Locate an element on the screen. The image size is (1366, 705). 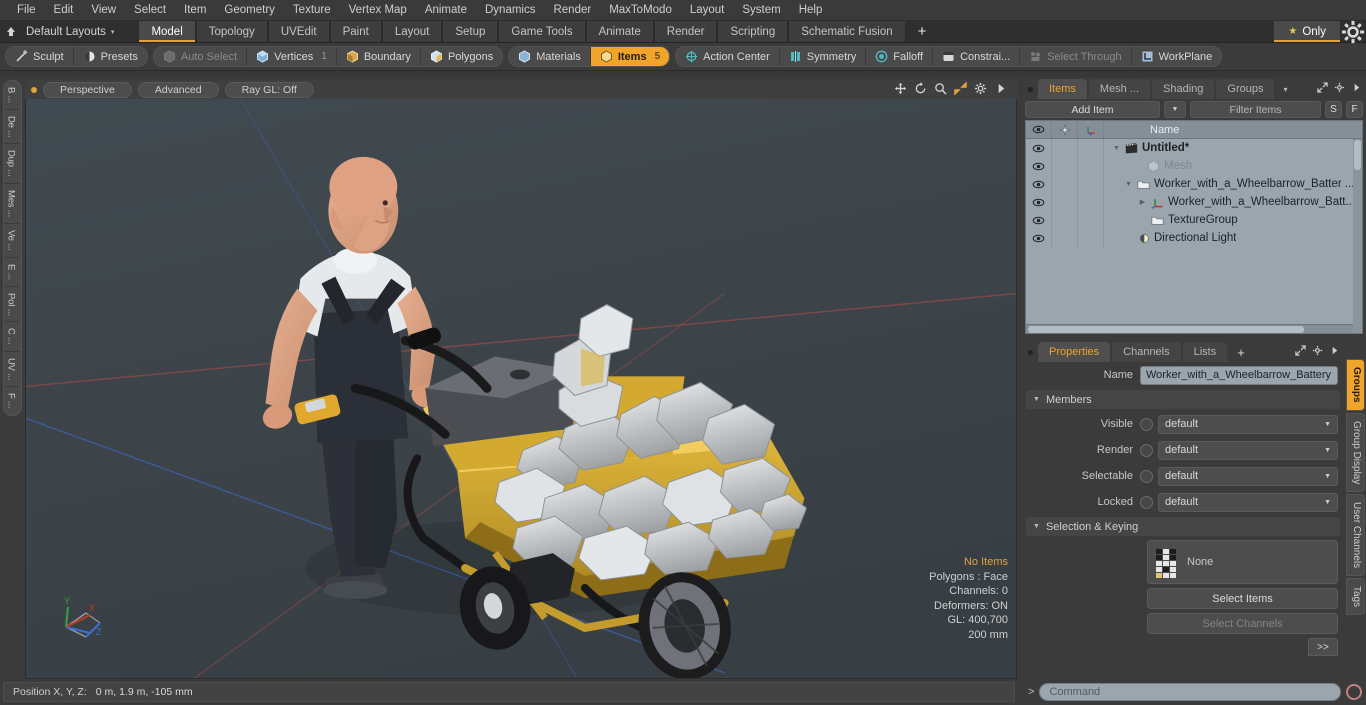
tab-shading: Shading is located at coordinates (1183, 89).